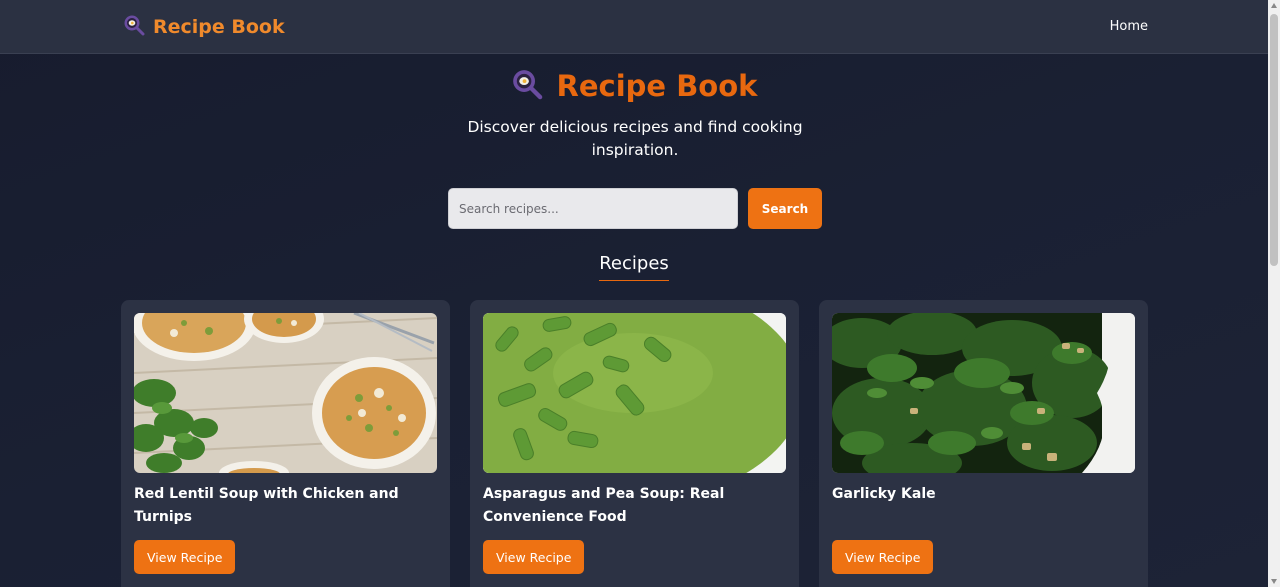  Describe the element at coordinates (657, 86) in the screenshot. I see `hero-title-text: Recipe Book` at that location.